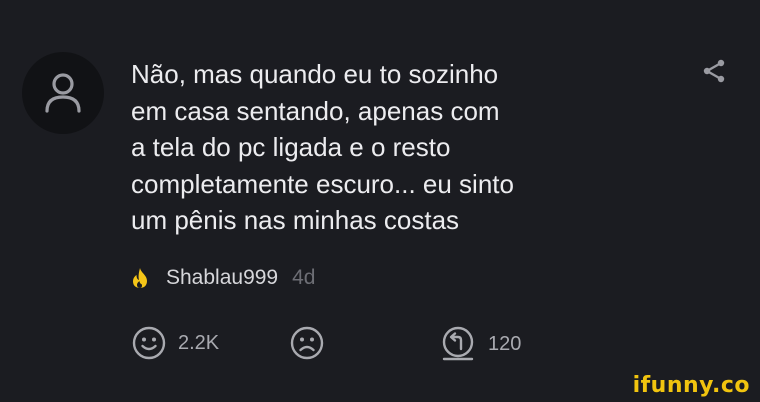  What do you see at coordinates (304, 277) in the screenshot?
I see `timestamp: 4d` at bounding box center [304, 277].